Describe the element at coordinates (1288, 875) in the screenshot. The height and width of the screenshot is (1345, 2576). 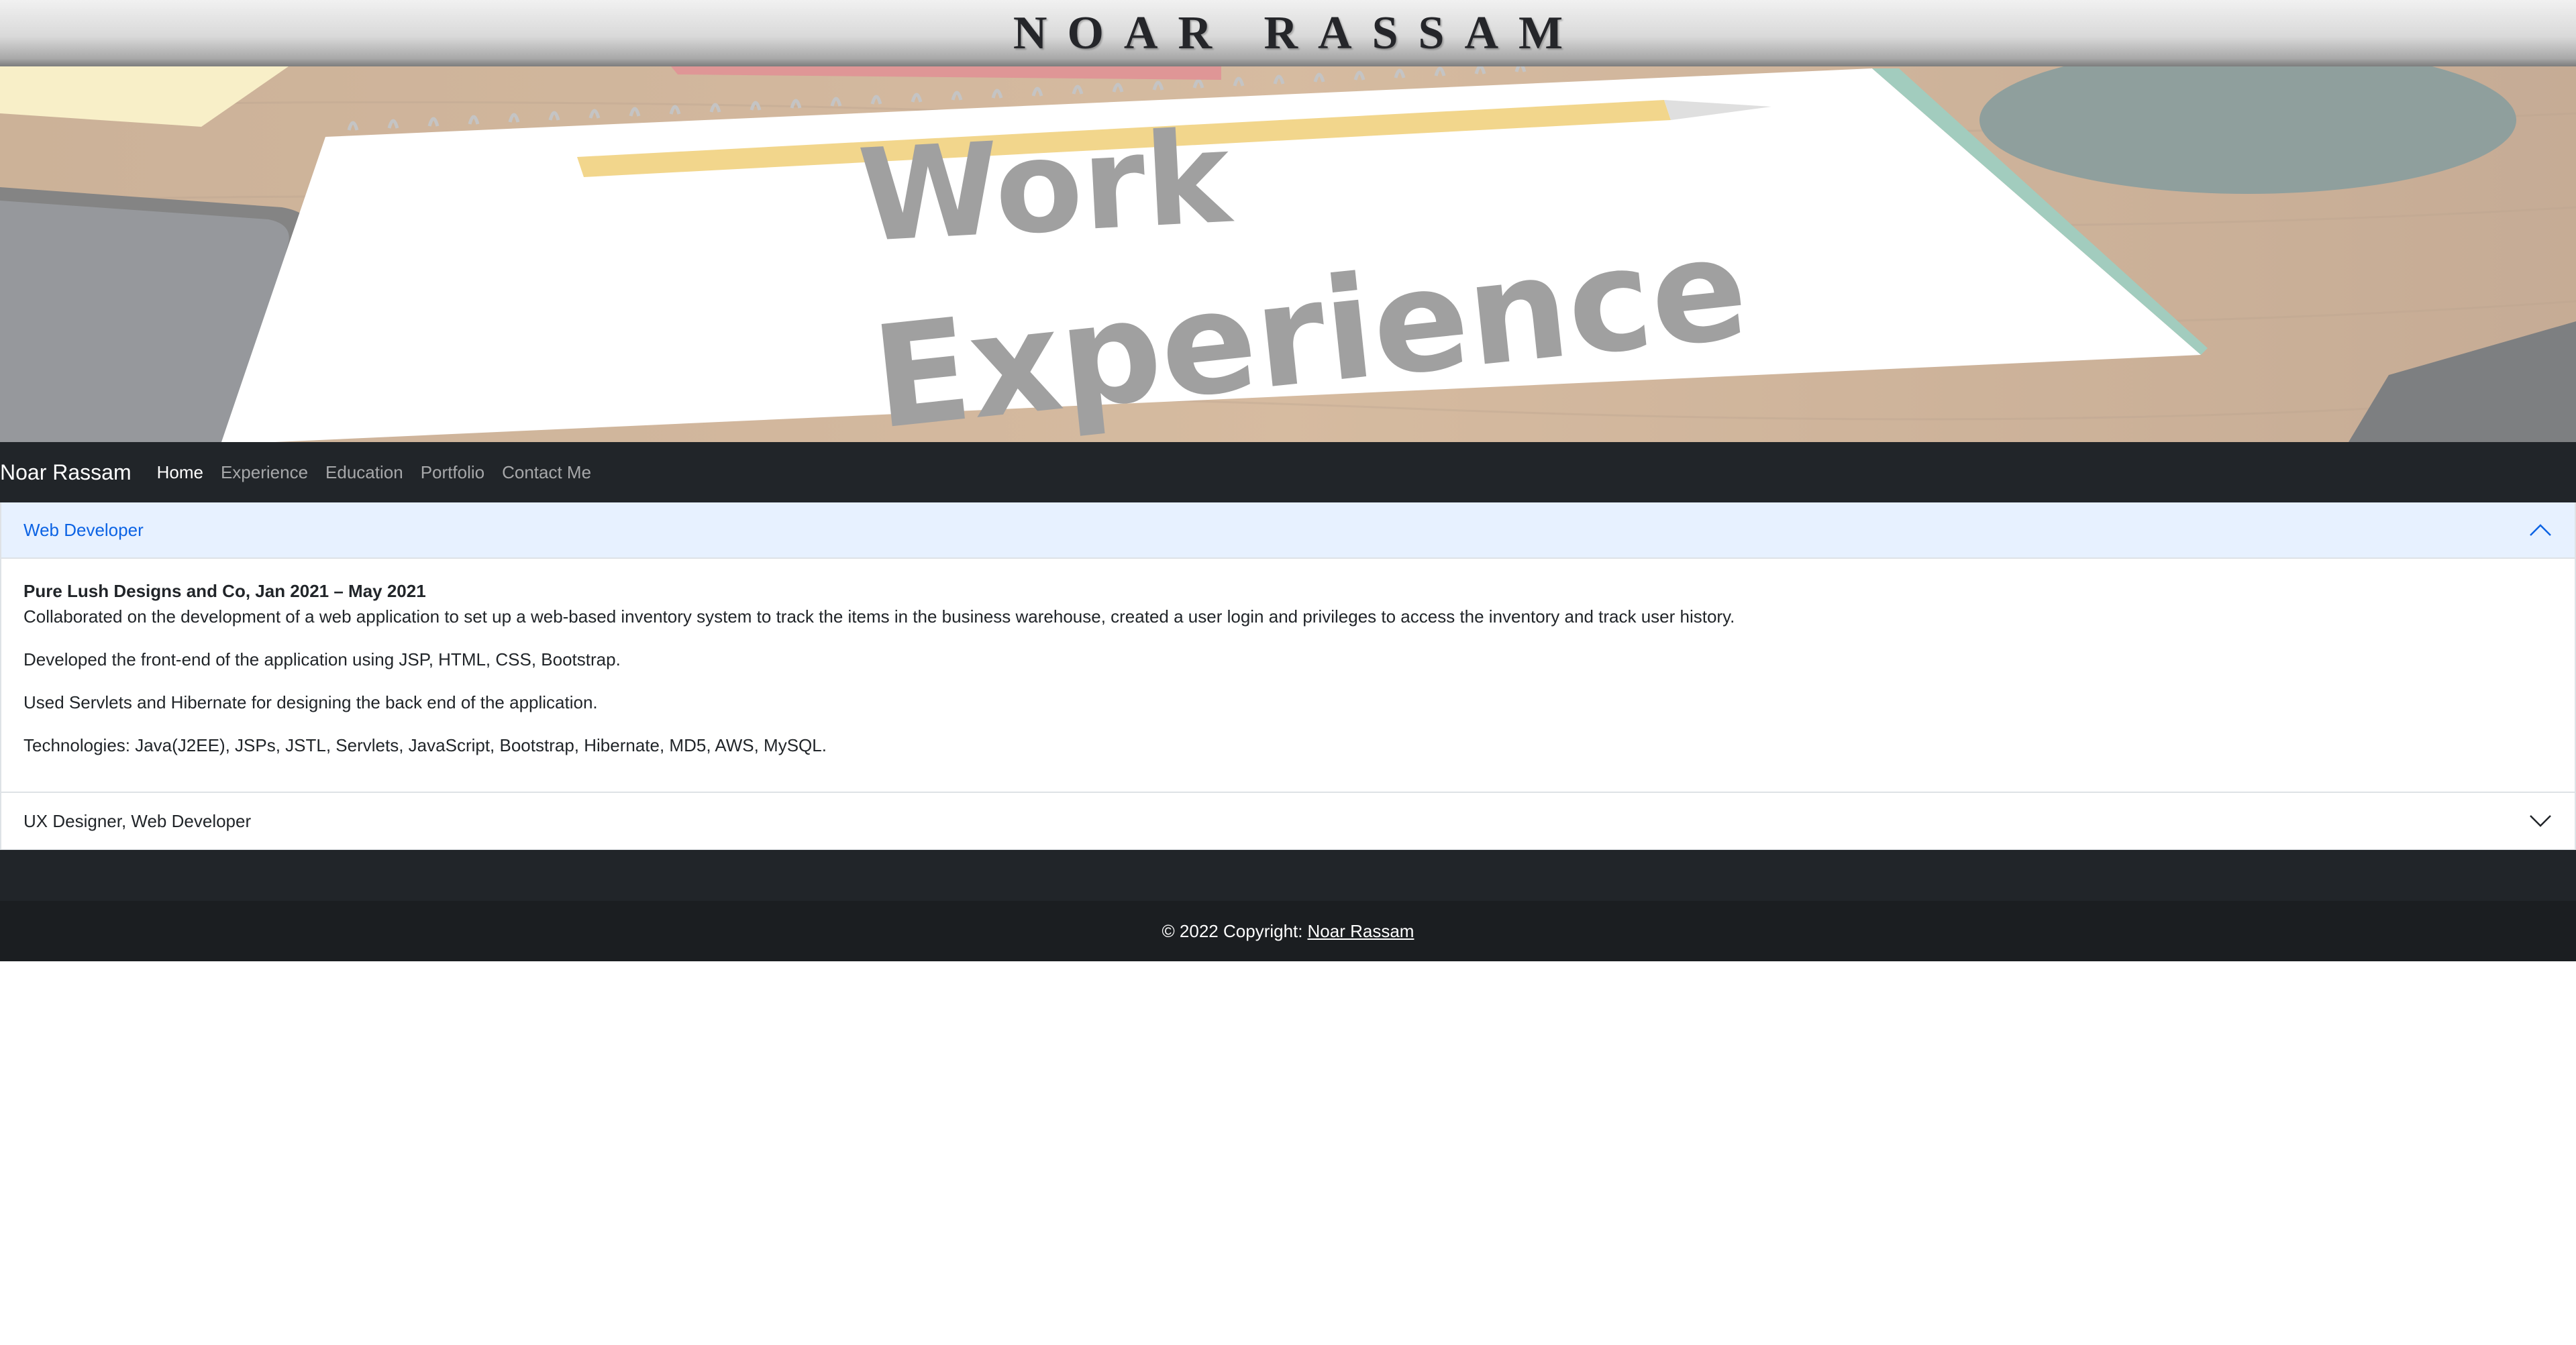
I see `footer-spacer` at that location.